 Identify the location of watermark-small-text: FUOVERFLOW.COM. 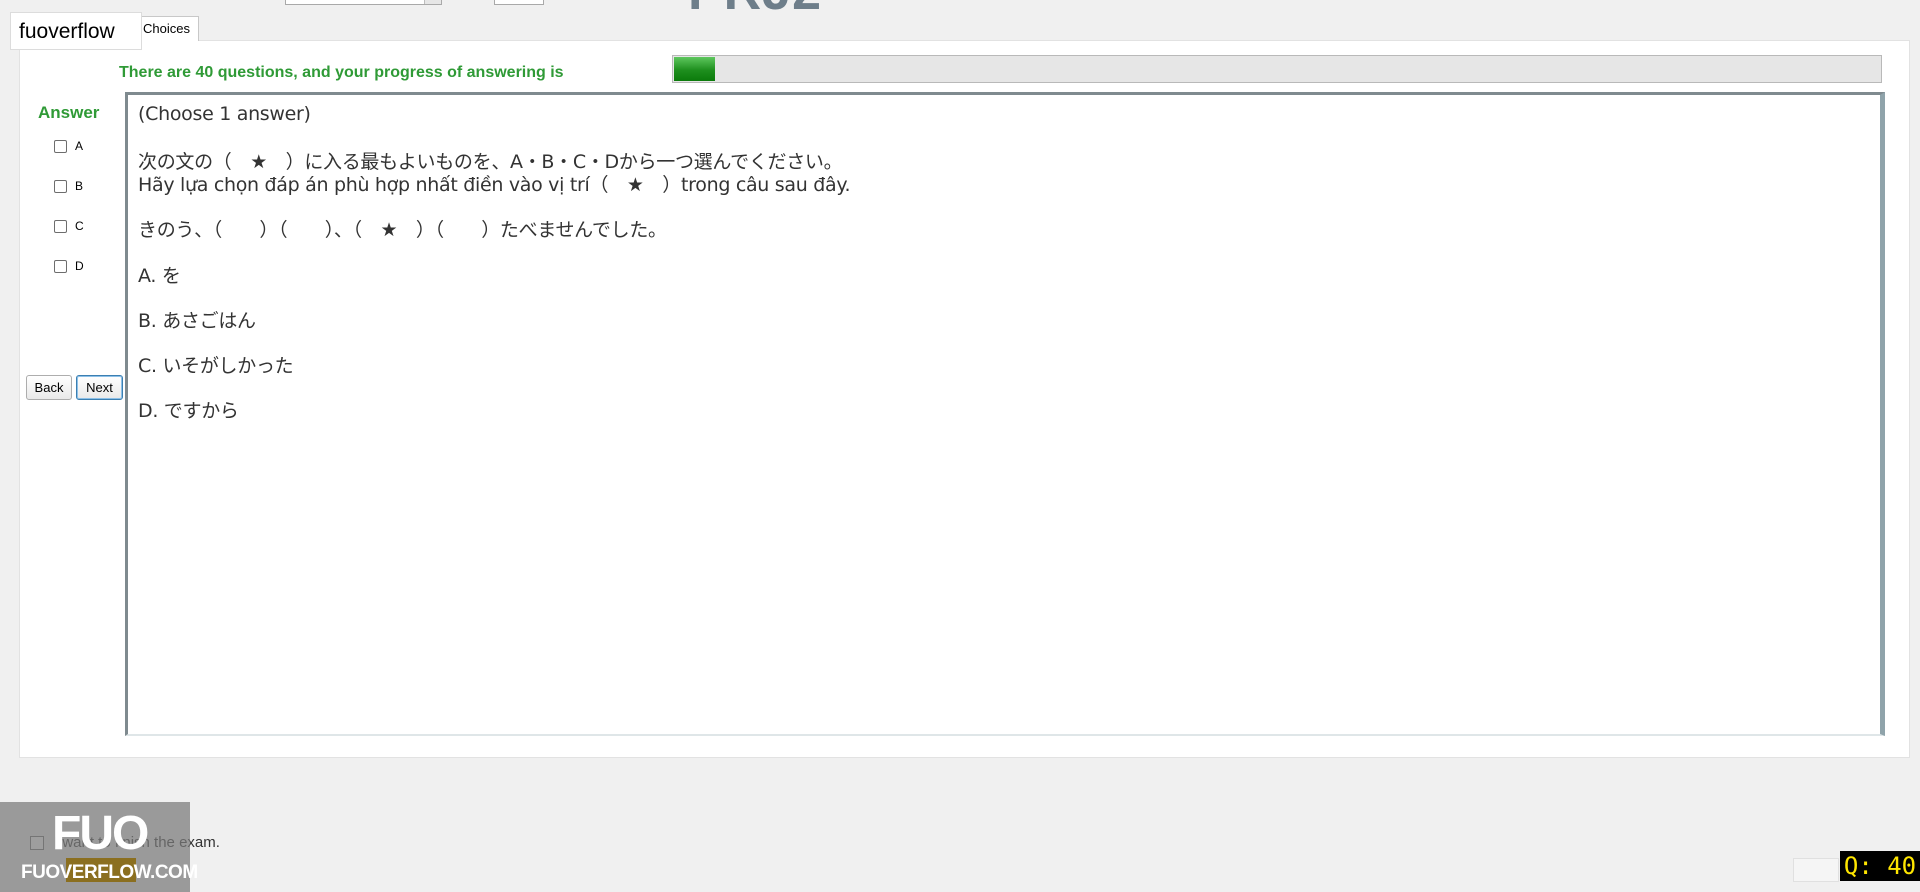
(109, 872).